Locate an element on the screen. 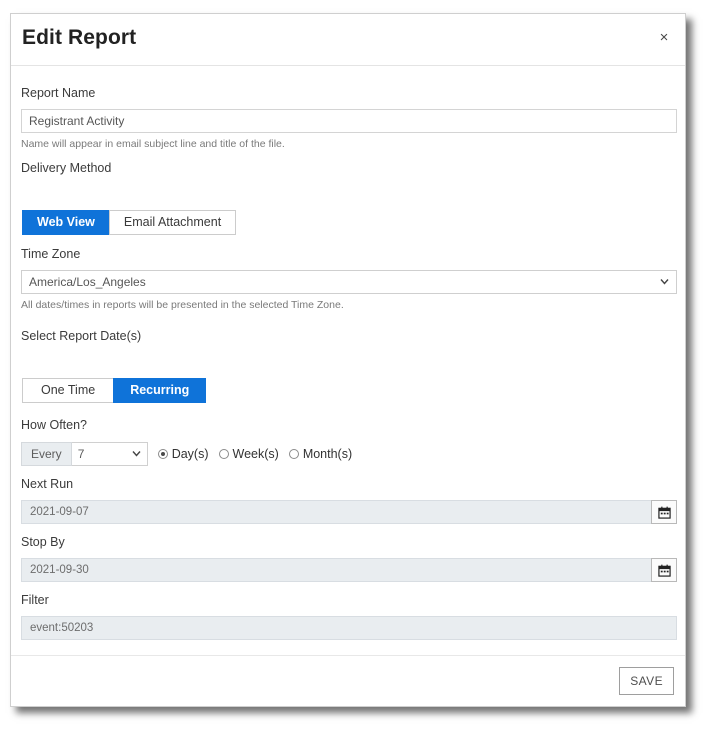 The height and width of the screenshot is (734, 705). filter-label: Filter is located at coordinates (35, 600).